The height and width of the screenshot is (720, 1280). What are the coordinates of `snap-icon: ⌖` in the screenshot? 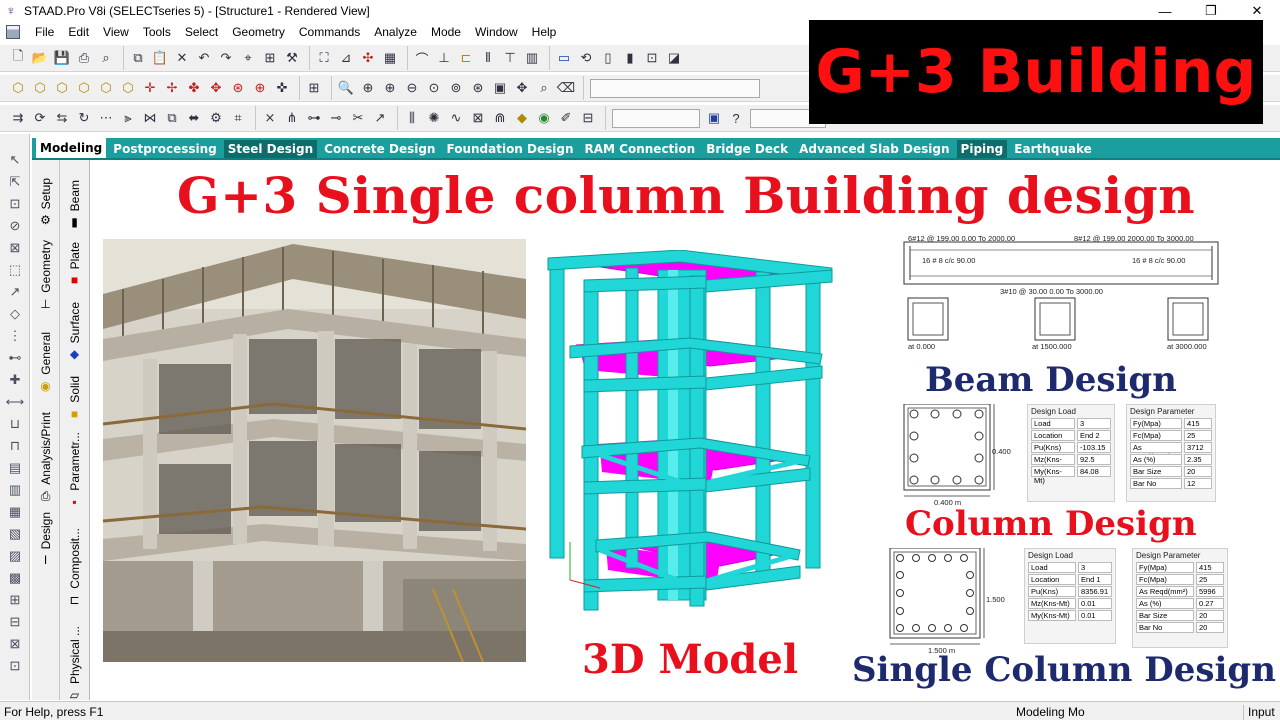 It's located at (248, 58).